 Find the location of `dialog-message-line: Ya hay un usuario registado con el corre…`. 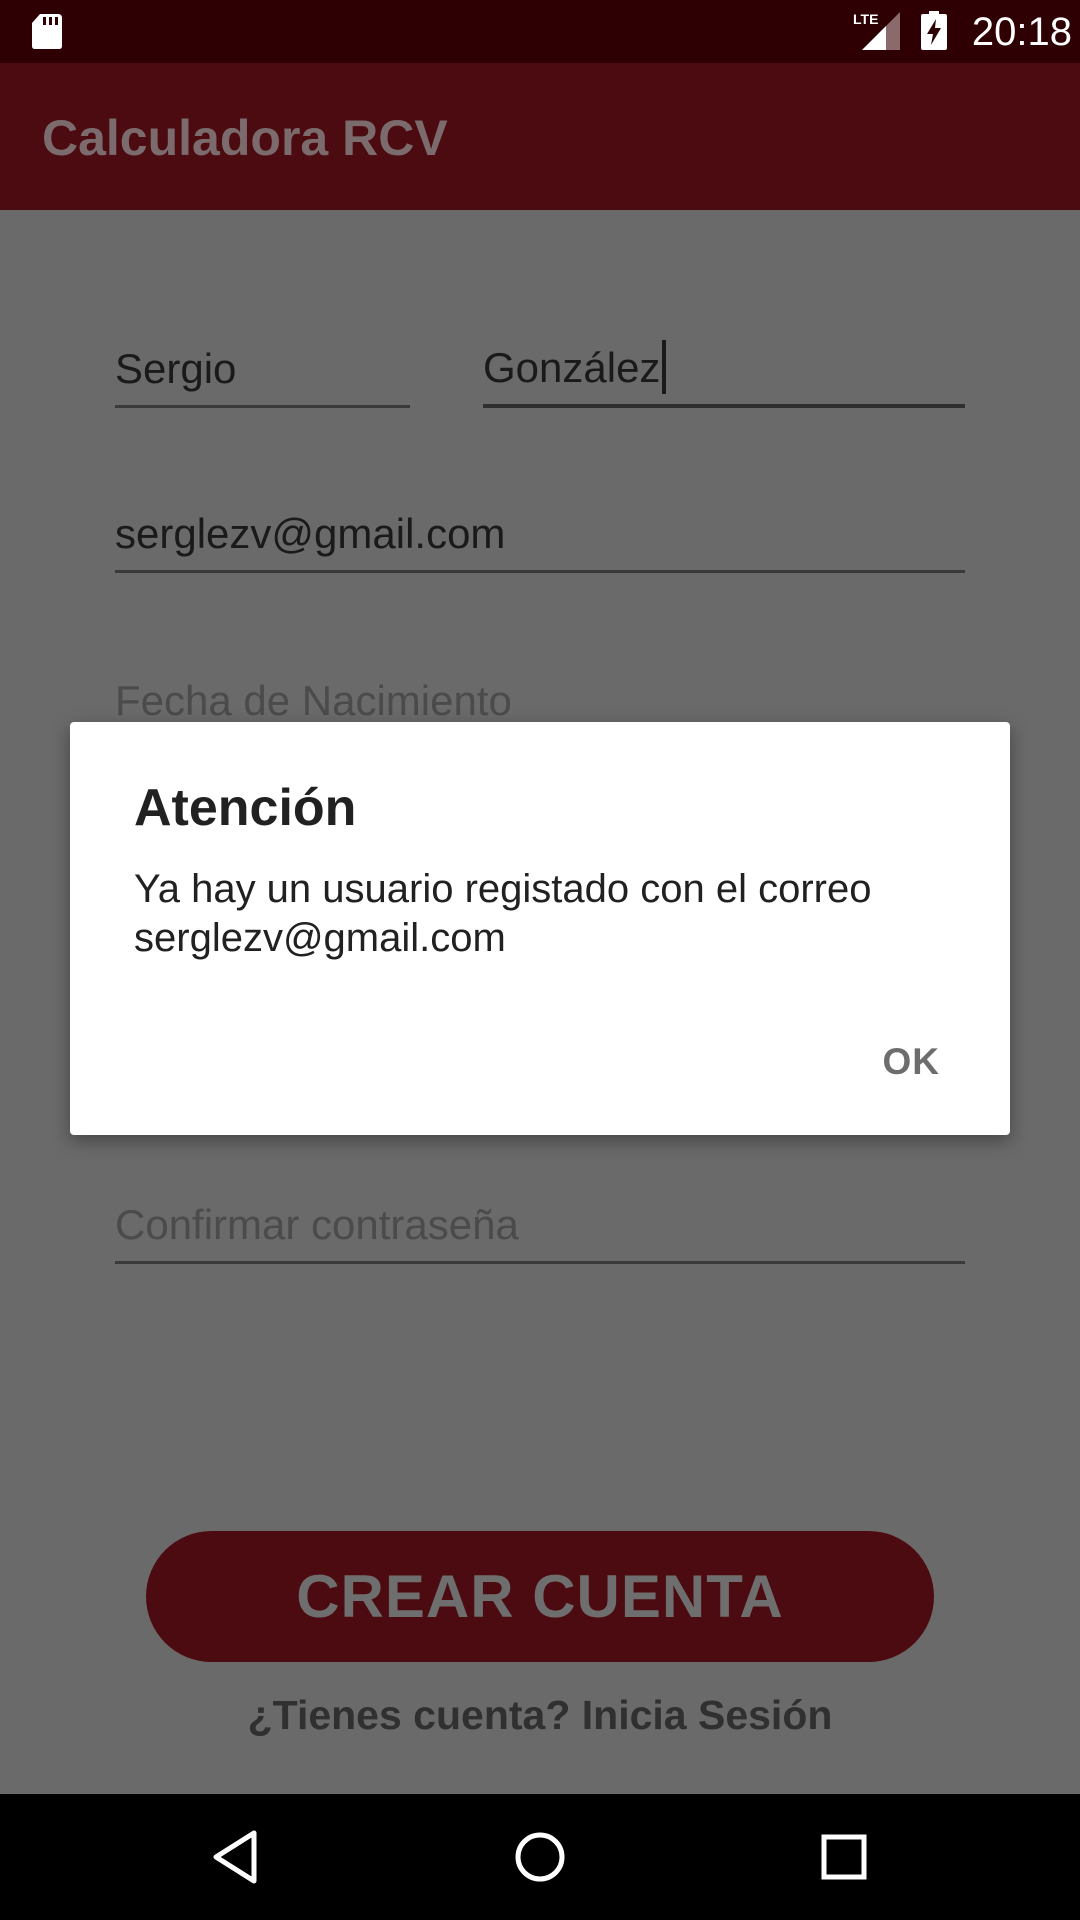

dialog-message-line: Ya hay un usuario registado con el corre… is located at coordinates (503, 889).